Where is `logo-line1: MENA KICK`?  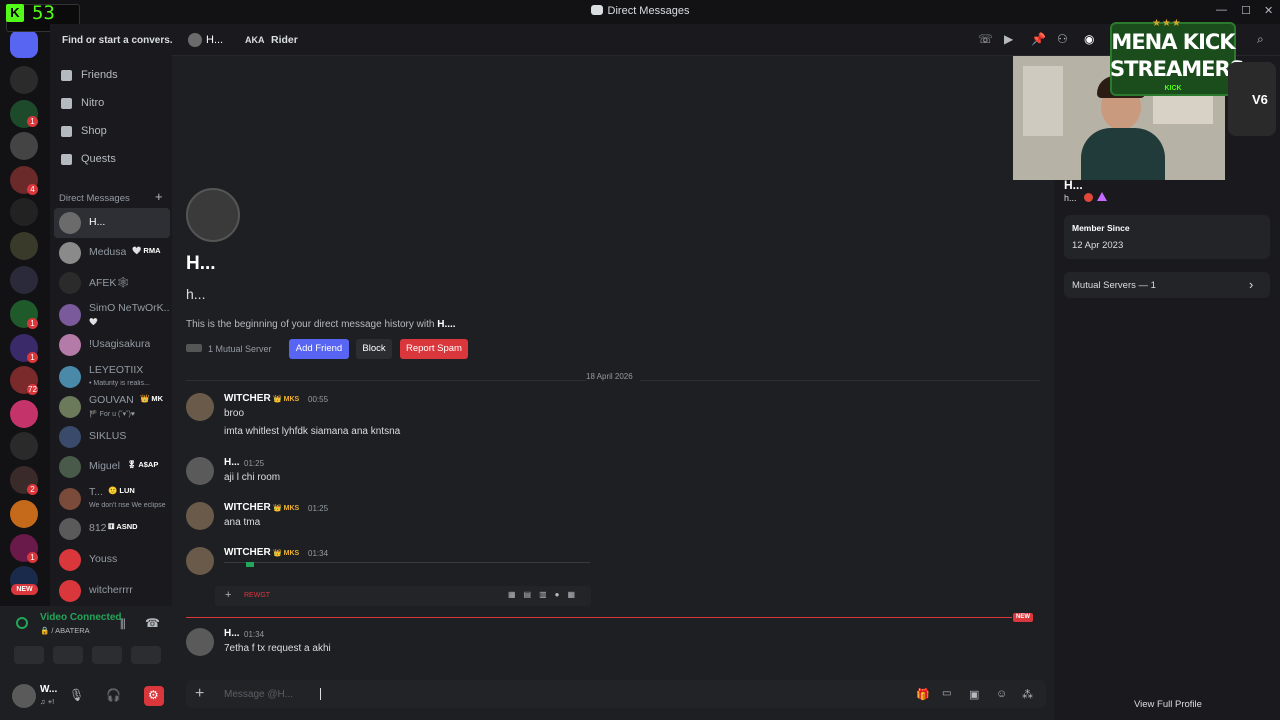 logo-line1: MENA KICK is located at coordinates (1173, 42).